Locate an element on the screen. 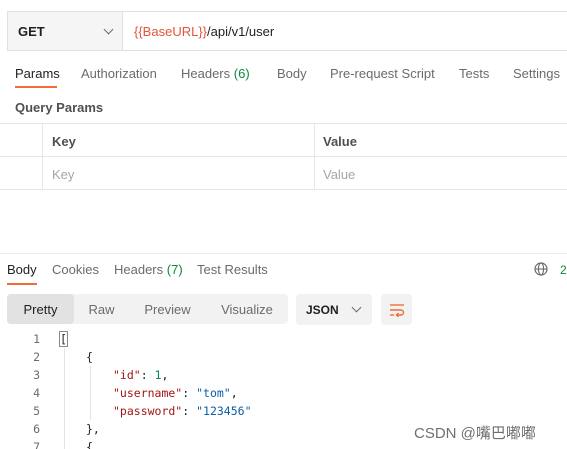  tab-headers-label: Headers is located at coordinates (206, 73).